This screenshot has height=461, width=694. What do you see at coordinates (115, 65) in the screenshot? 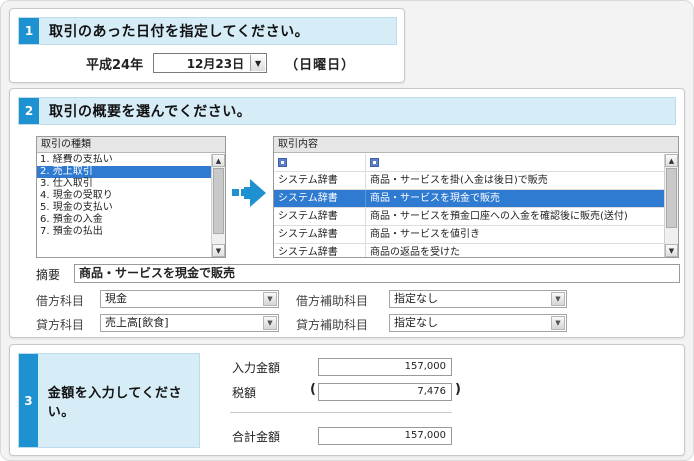
I see `era-year-label: 平成24年` at bounding box center [115, 65].